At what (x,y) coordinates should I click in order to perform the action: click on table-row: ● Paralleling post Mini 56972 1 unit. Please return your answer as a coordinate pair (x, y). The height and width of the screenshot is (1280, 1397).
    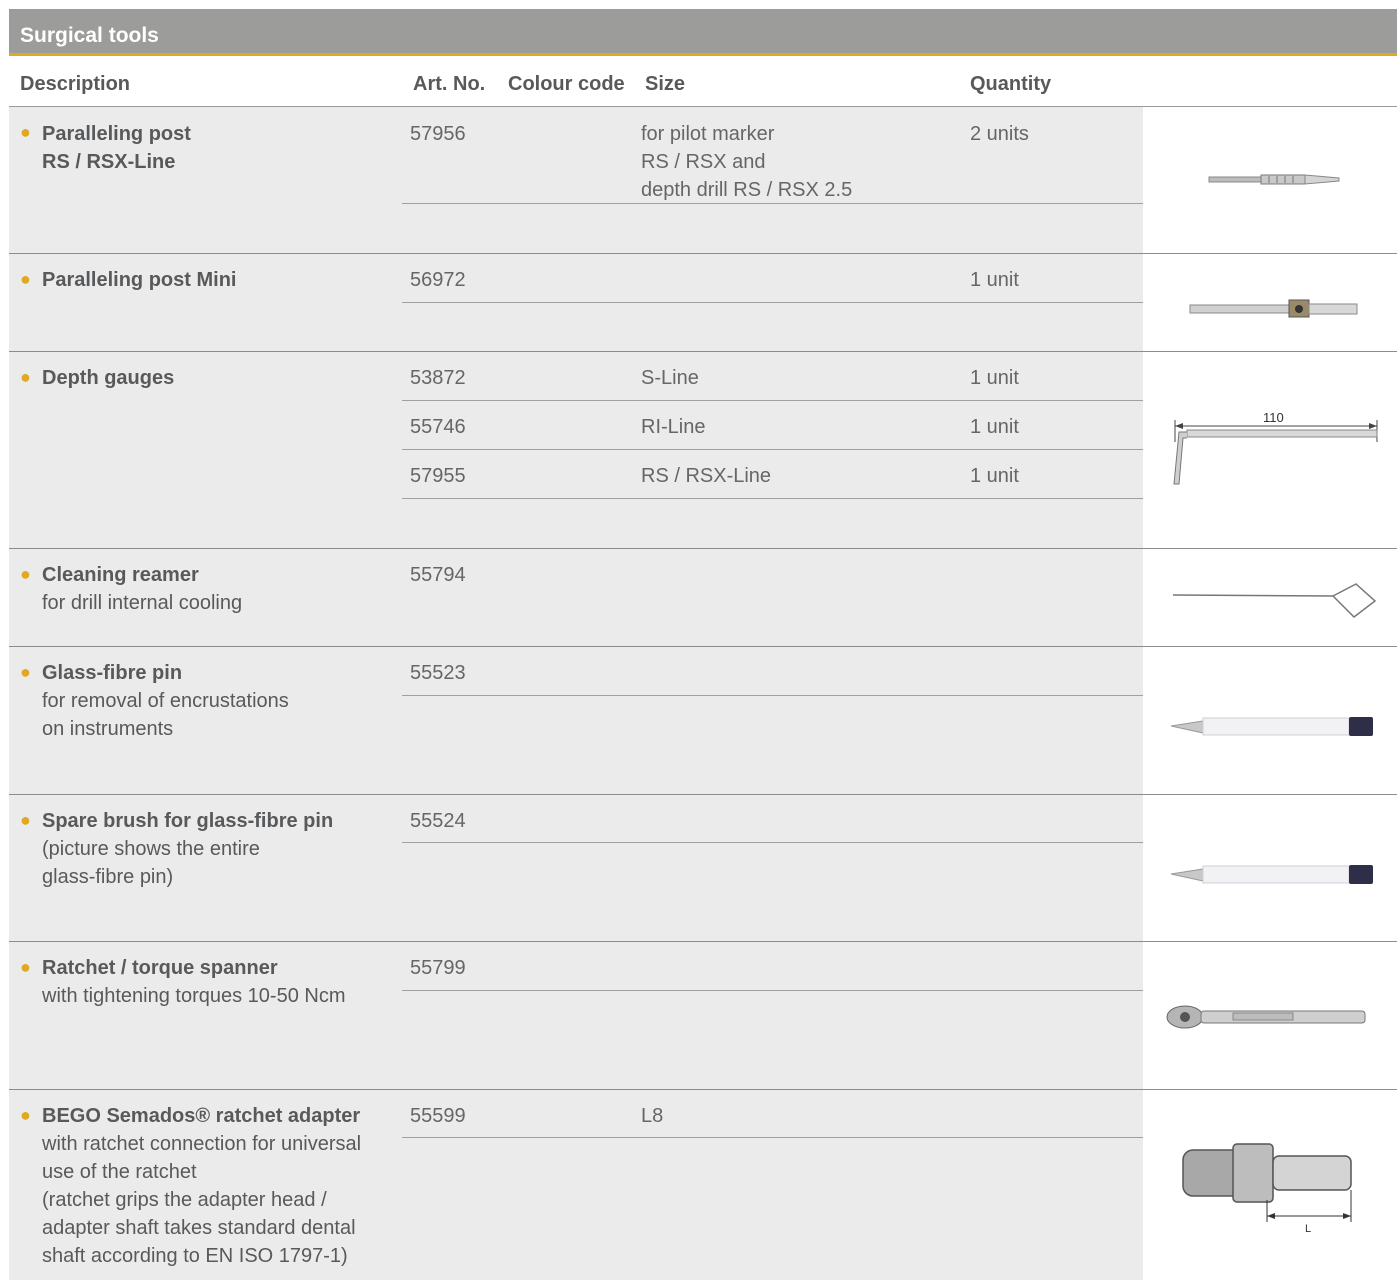
    Looking at the image, I should click on (703, 303).